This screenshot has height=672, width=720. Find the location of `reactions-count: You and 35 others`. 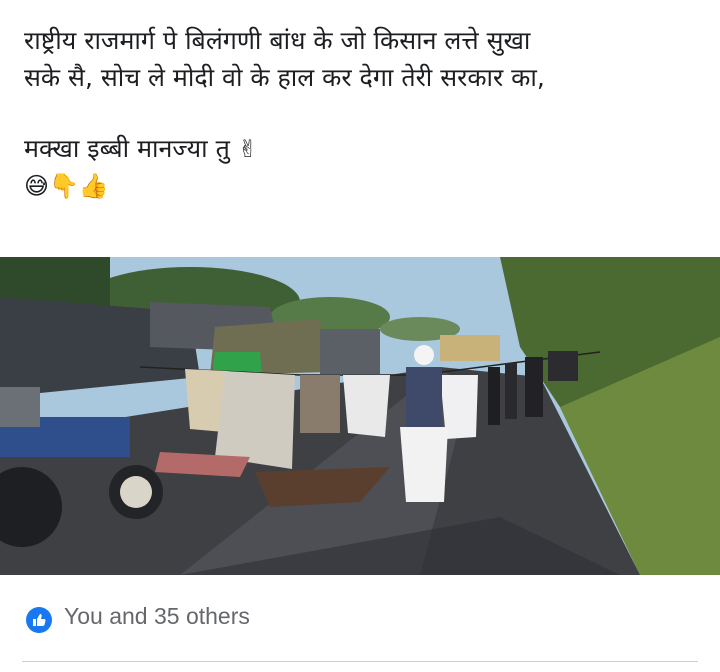

reactions-count: You and 35 others is located at coordinates (157, 616).